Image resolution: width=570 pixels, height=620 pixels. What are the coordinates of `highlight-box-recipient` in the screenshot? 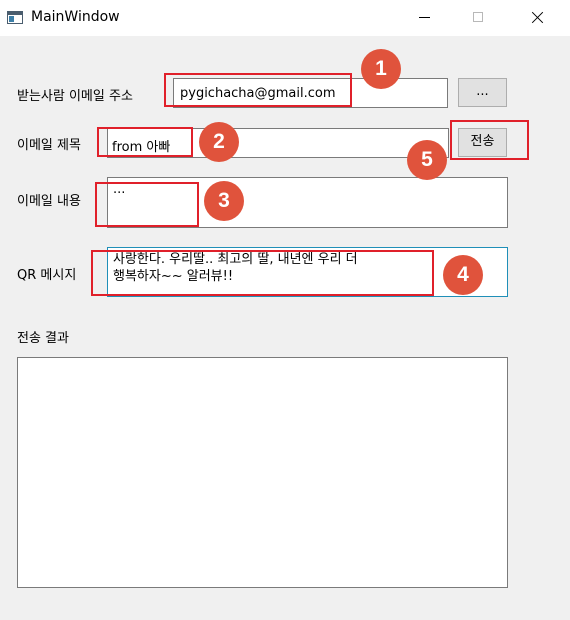 It's located at (258, 90).